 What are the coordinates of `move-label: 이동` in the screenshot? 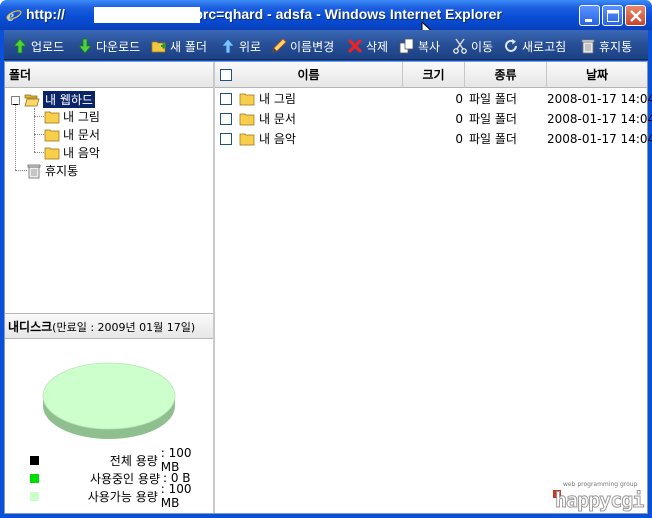 It's located at (482, 46).